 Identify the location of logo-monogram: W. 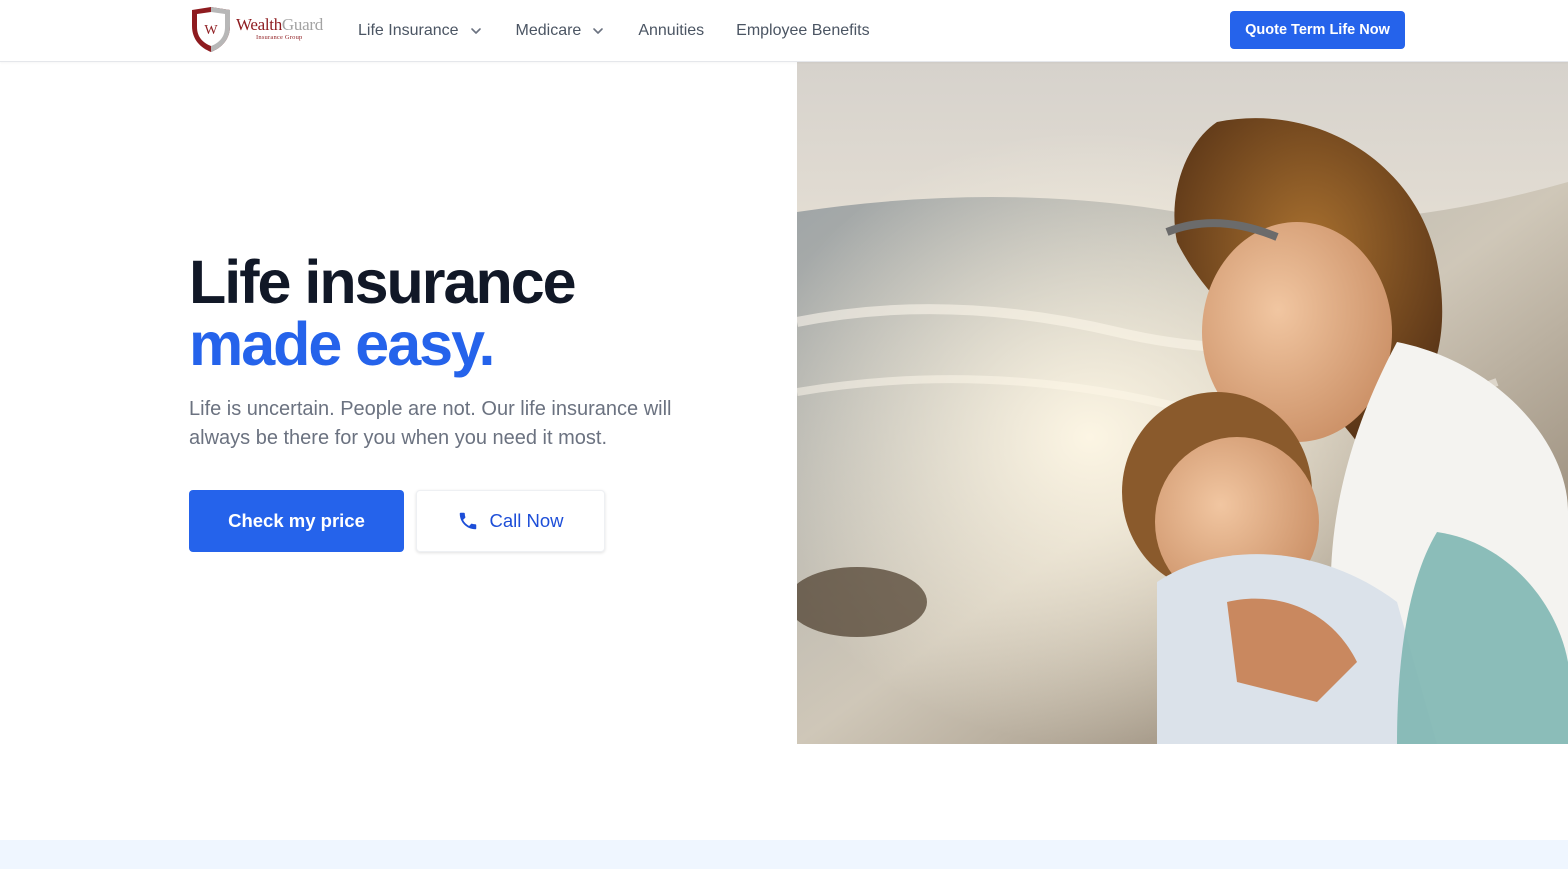
(211, 30).